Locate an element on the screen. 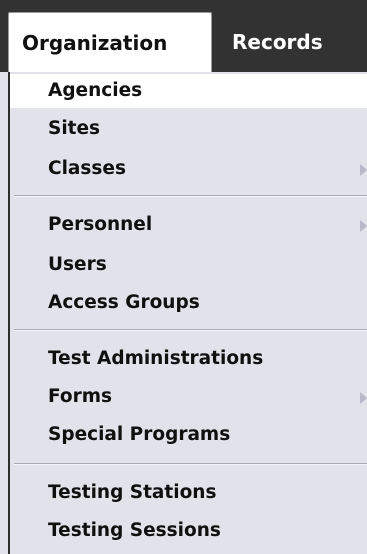  menu-item-label: Testing Stations is located at coordinates (132, 492).